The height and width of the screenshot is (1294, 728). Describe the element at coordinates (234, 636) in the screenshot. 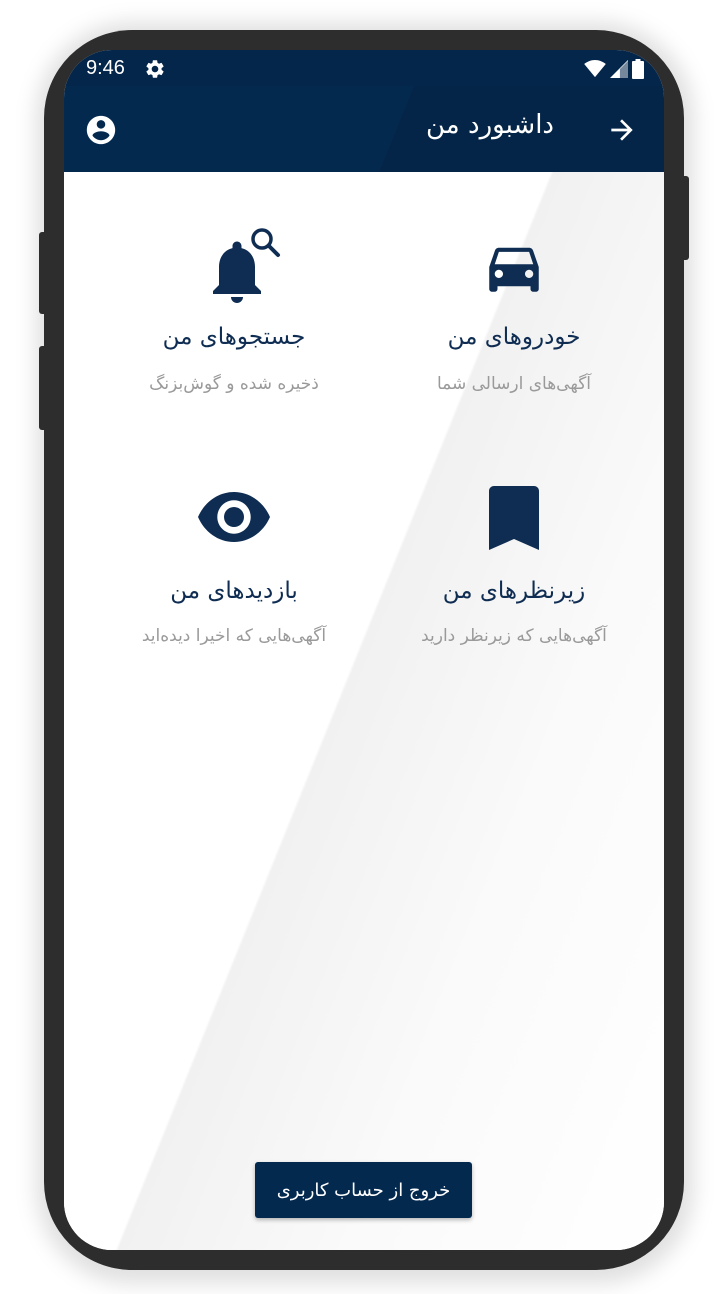

I see `tile-subtitle-my-views: آگهی‌هایی که اخیرا دیده‌اید` at that location.